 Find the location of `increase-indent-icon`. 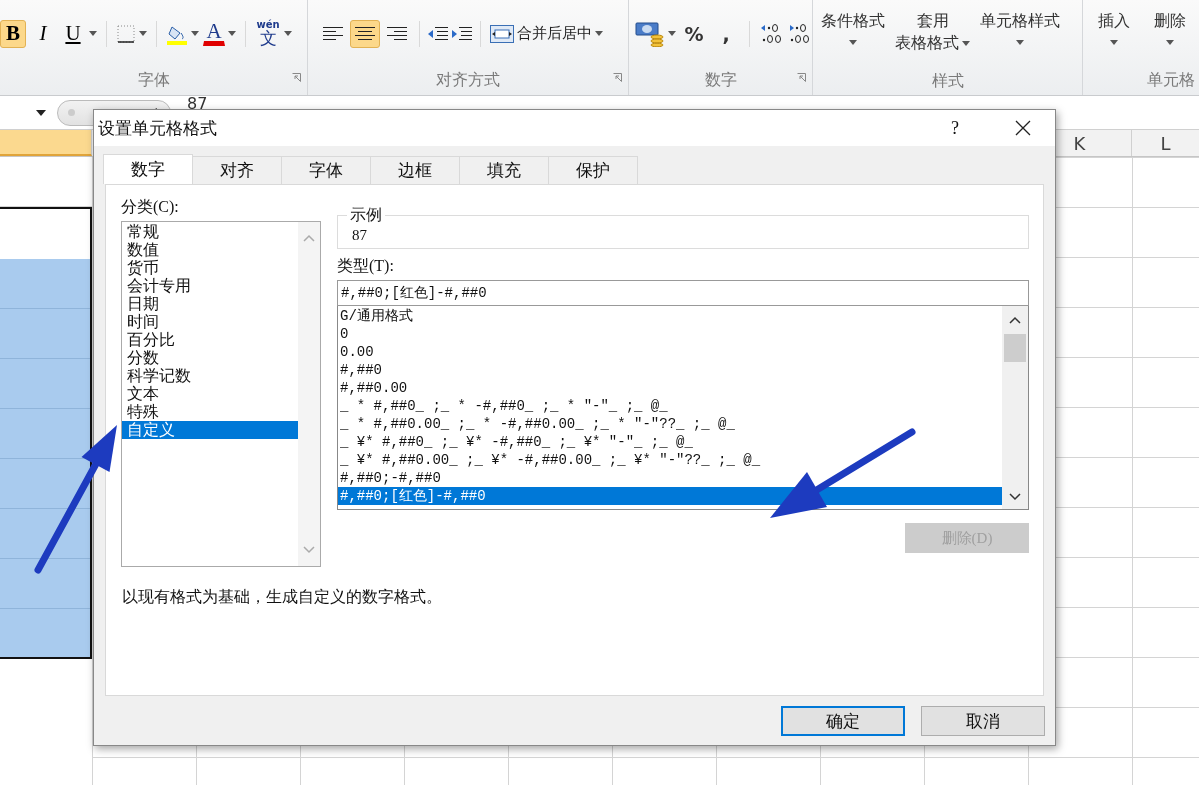

increase-indent-icon is located at coordinates (462, 33).